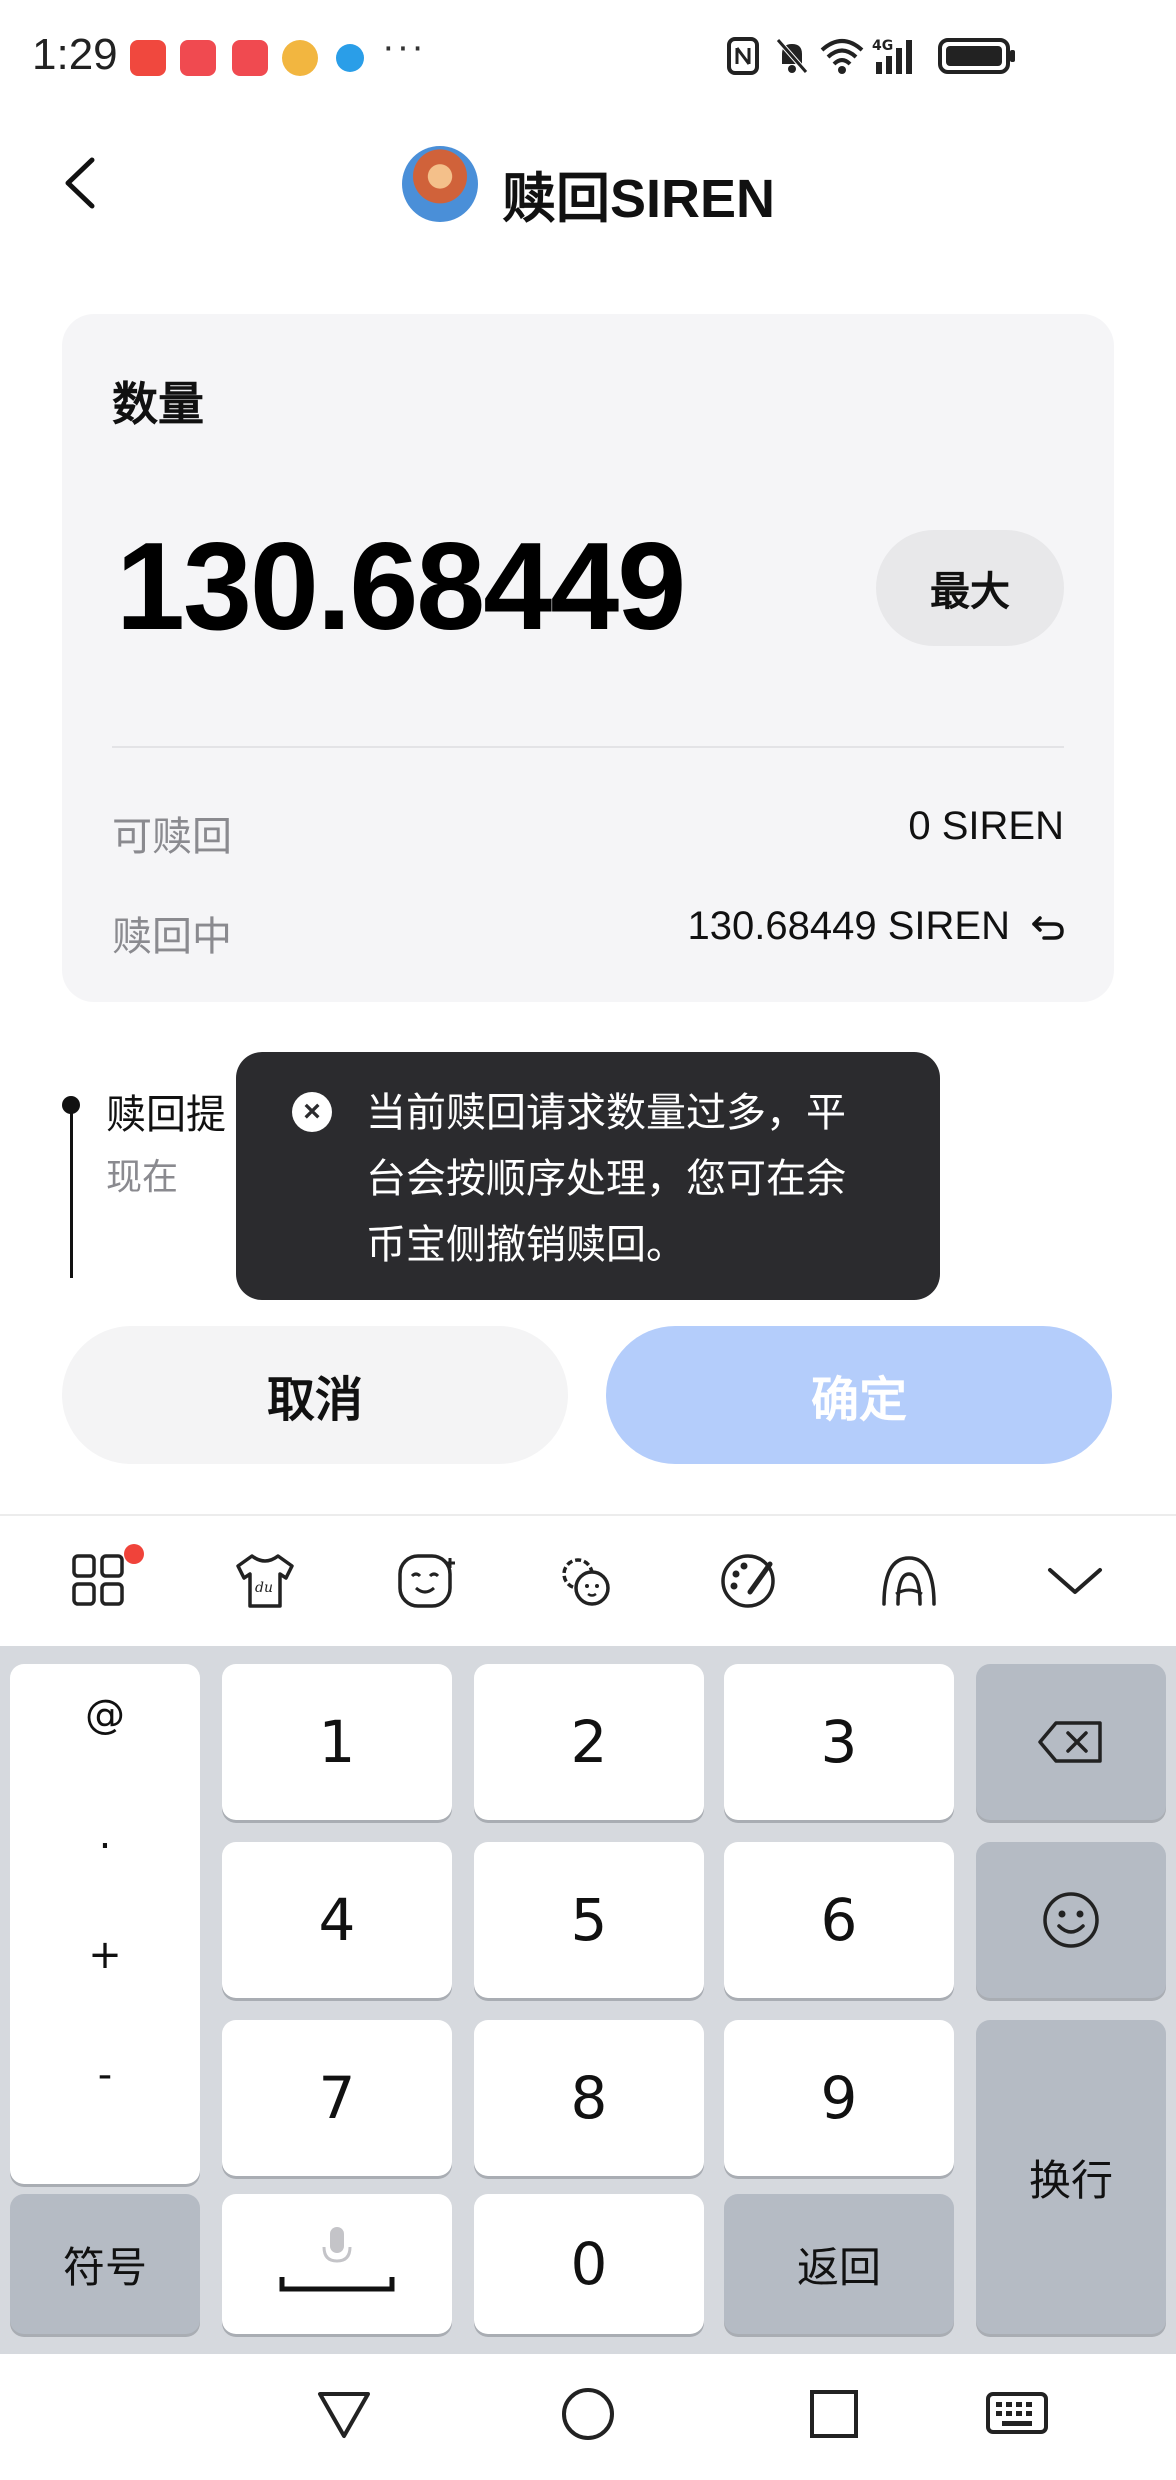 The height and width of the screenshot is (2480, 1176). Describe the element at coordinates (71, 1195) in the screenshot. I see `timeline-line` at that location.